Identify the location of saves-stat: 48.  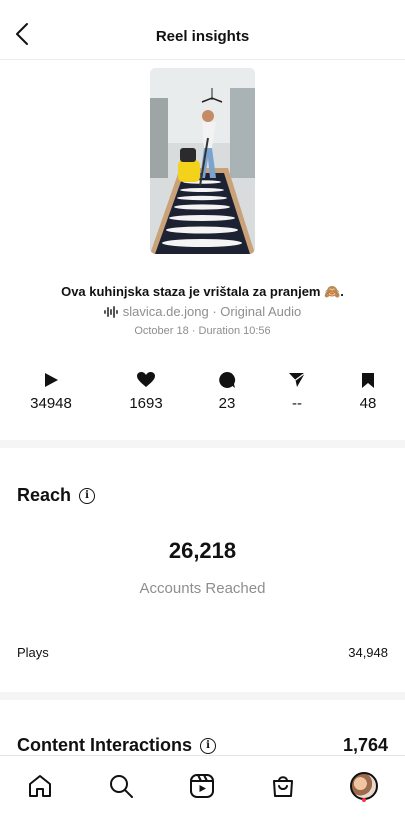
(368, 391).